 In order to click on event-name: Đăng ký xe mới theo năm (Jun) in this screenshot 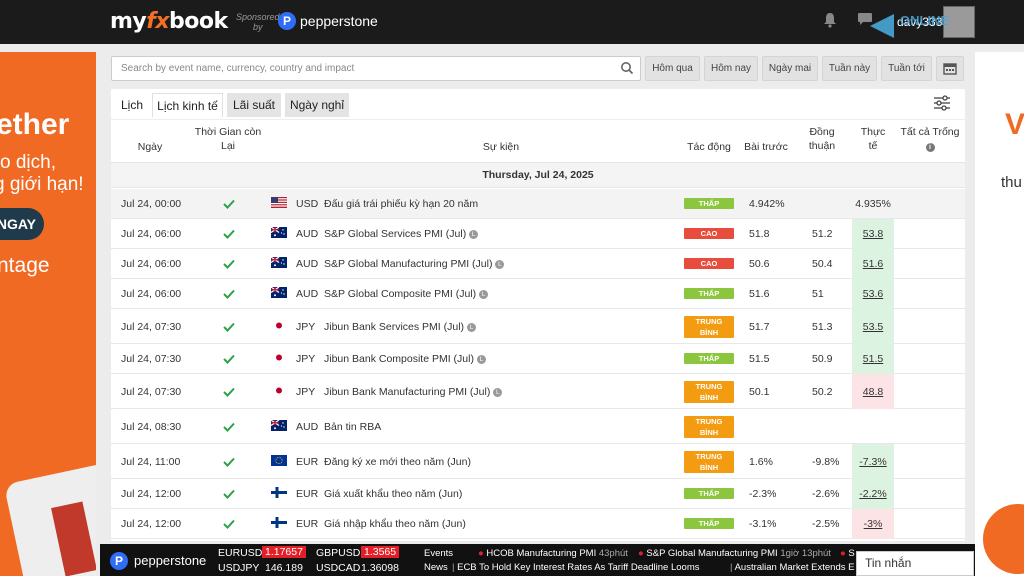, I will do `click(397, 462)`.